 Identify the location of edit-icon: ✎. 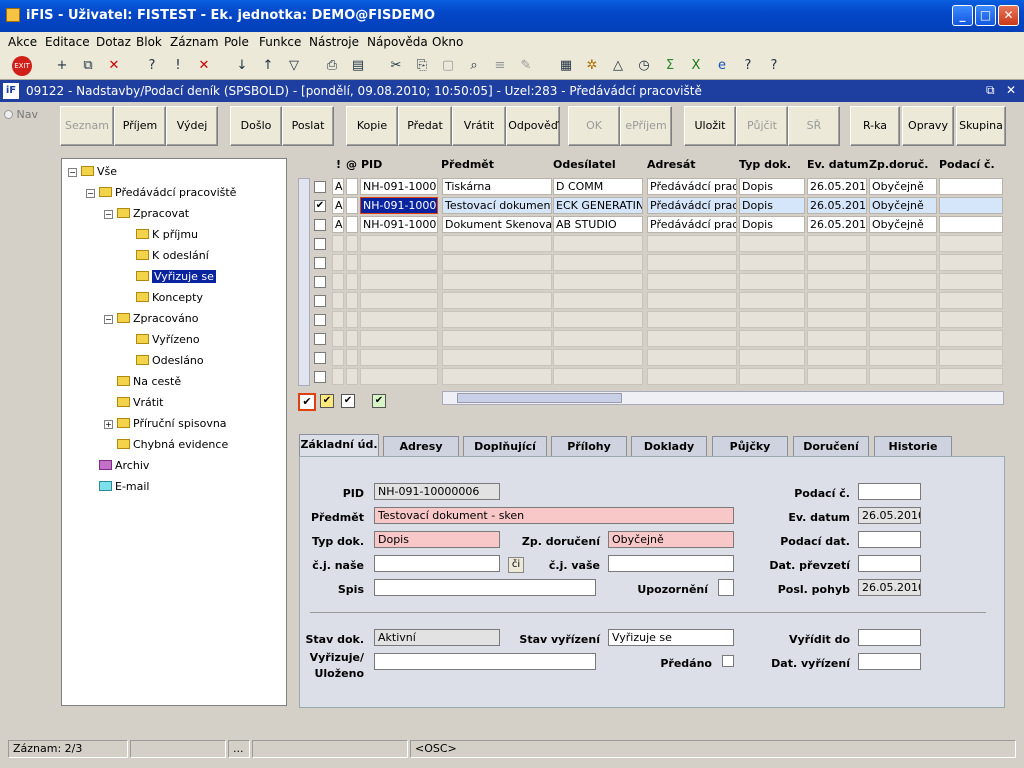
(526, 66).